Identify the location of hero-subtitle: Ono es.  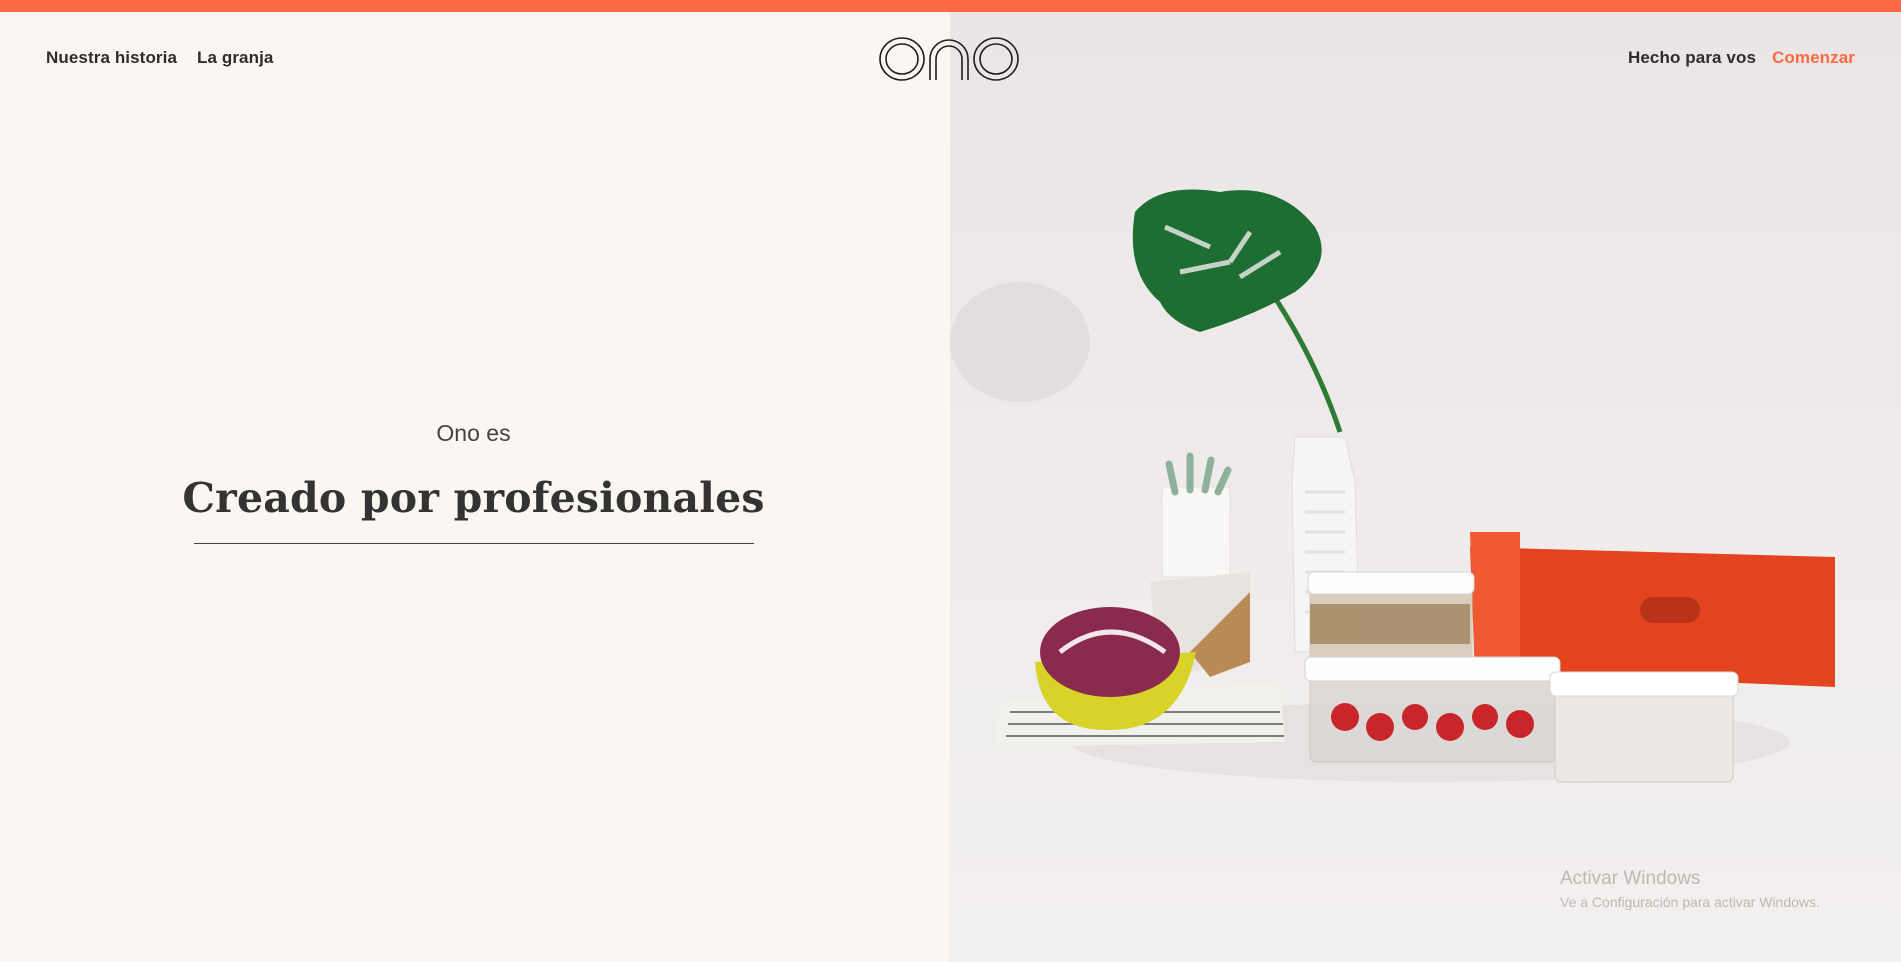
(473, 433).